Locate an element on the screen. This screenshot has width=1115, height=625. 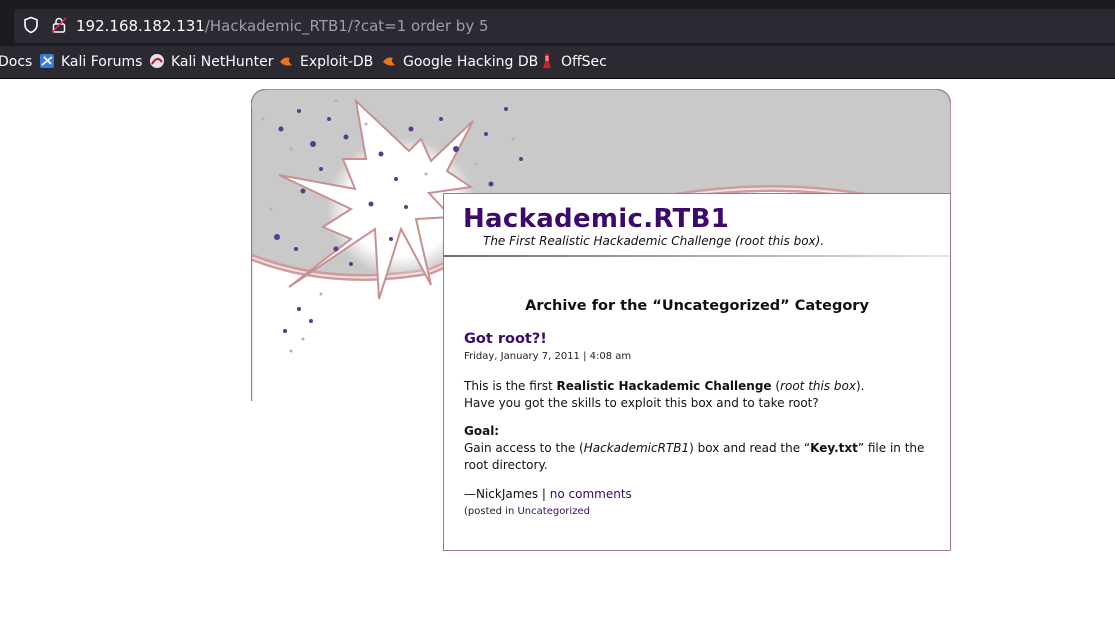
goal-label: Goal: is located at coordinates (482, 431).